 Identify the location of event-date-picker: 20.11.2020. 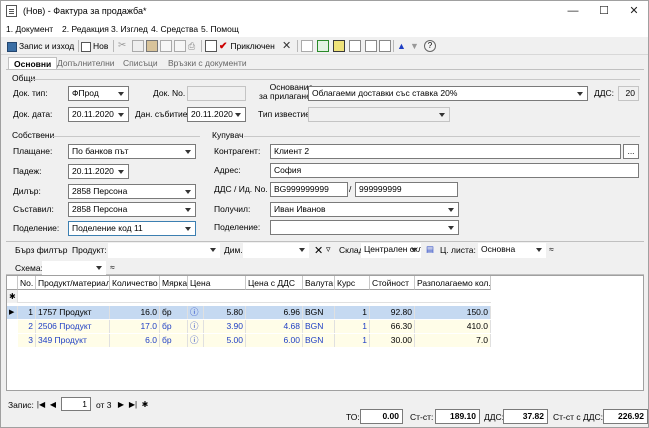
(216, 114).